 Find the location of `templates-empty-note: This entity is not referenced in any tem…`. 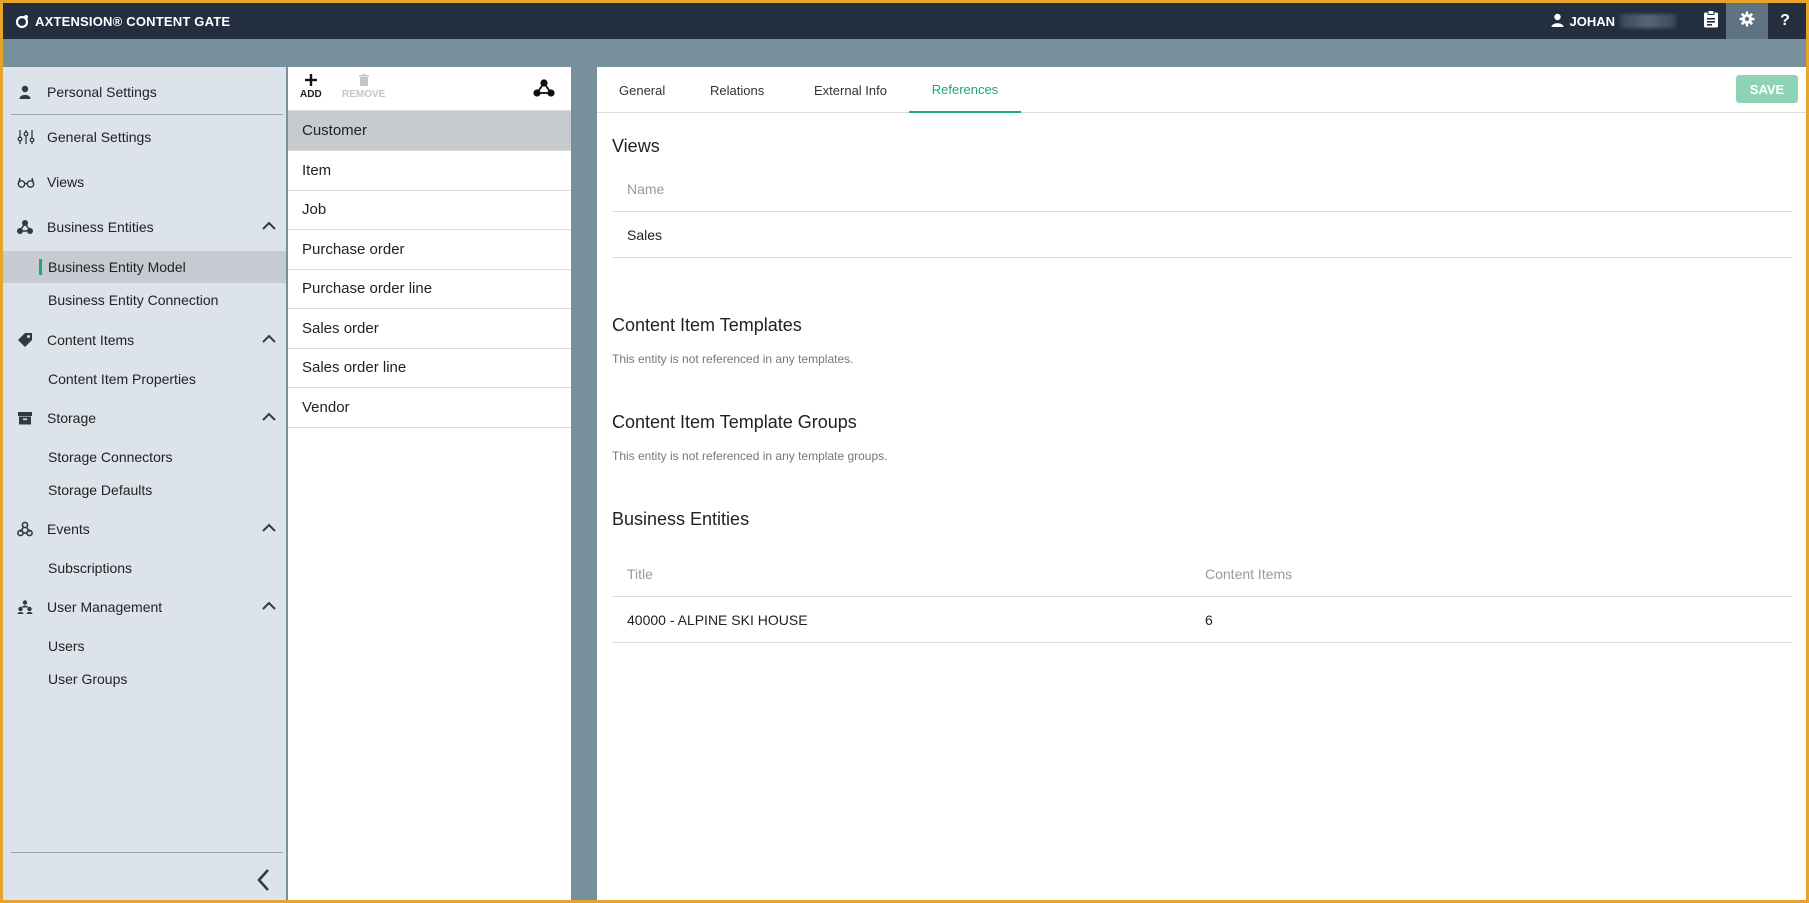

templates-empty-note: This entity is not referenced in any tem… is located at coordinates (733, 359).